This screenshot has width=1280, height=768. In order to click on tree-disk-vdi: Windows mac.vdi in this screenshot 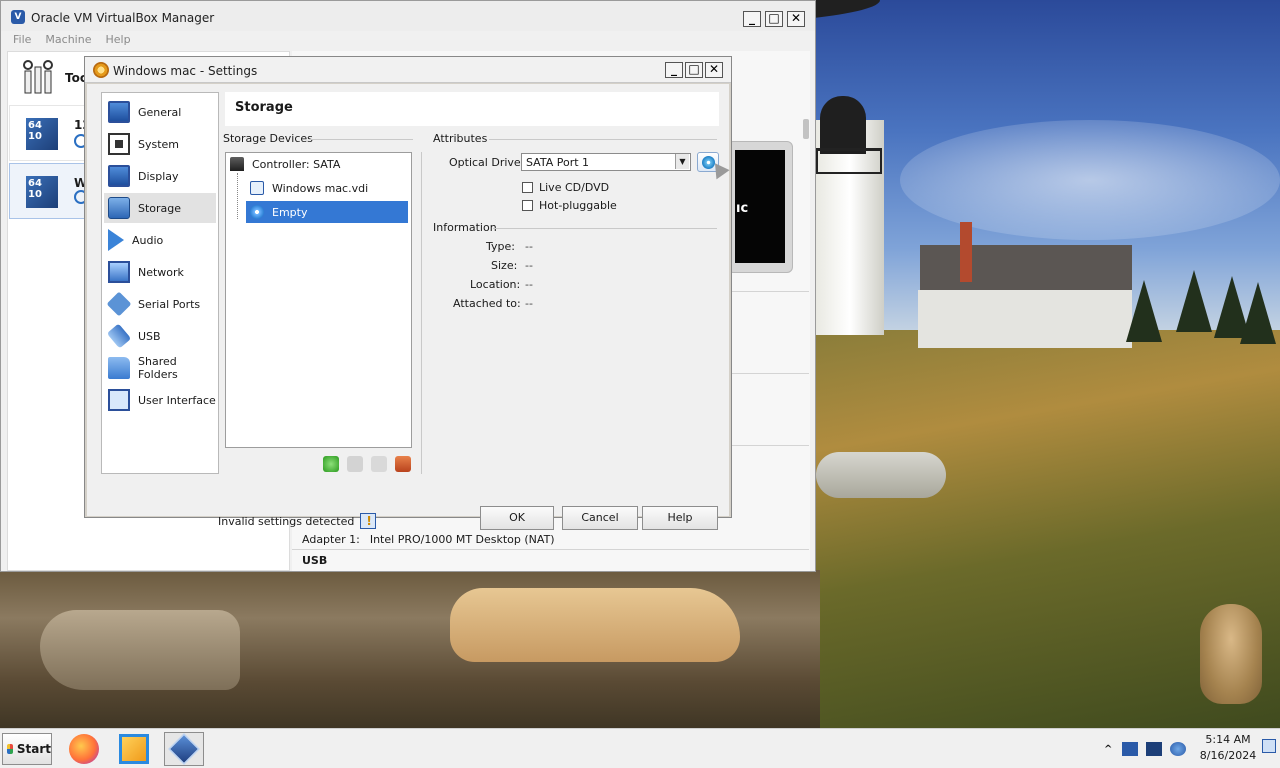, I will do `click(328, 188)`.